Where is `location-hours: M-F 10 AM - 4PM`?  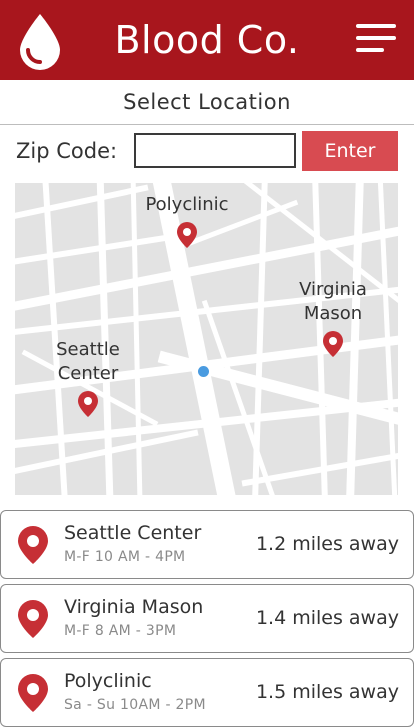 location-hours: M-F 10 AM - 4PM is located at coordinates (125, 557).